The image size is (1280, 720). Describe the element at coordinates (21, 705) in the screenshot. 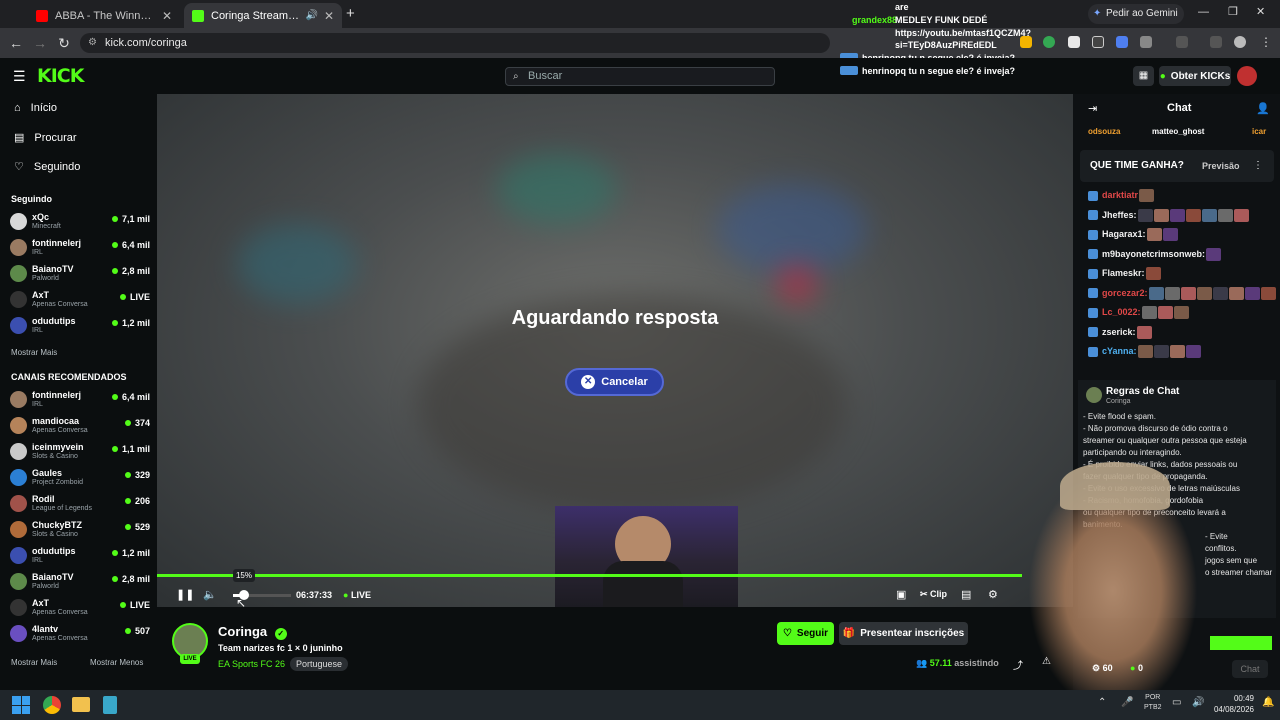

I see `windows-start-icon` at that location.